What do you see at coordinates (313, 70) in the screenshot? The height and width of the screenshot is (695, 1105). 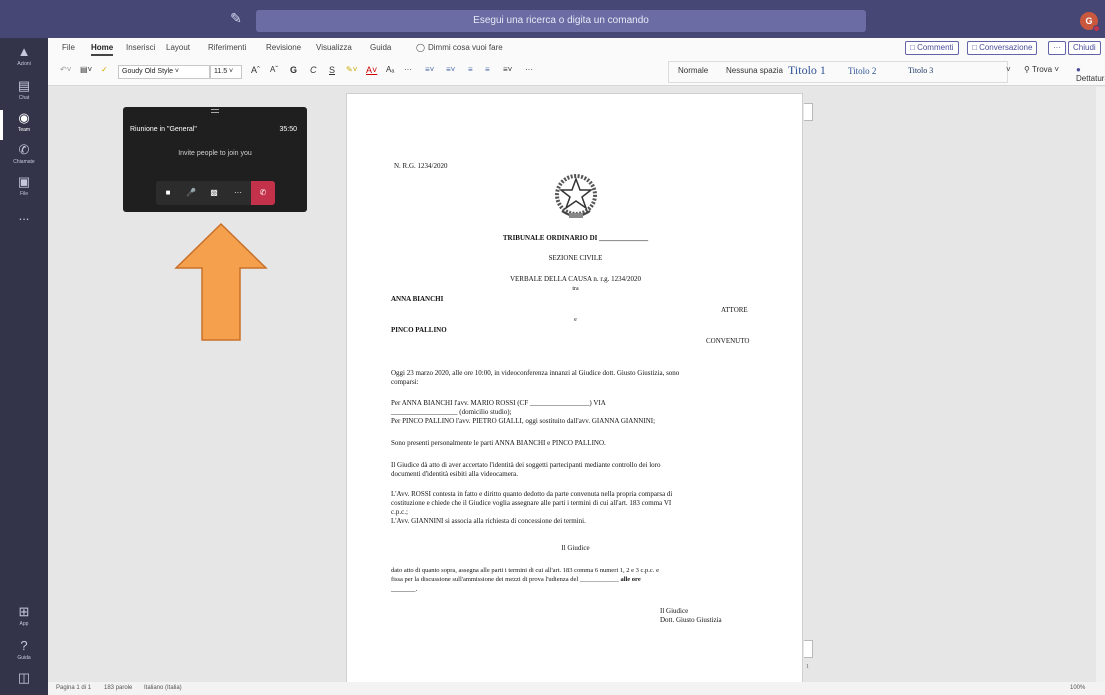 I see `italic-icon: C` at bounding box center [313, 70].